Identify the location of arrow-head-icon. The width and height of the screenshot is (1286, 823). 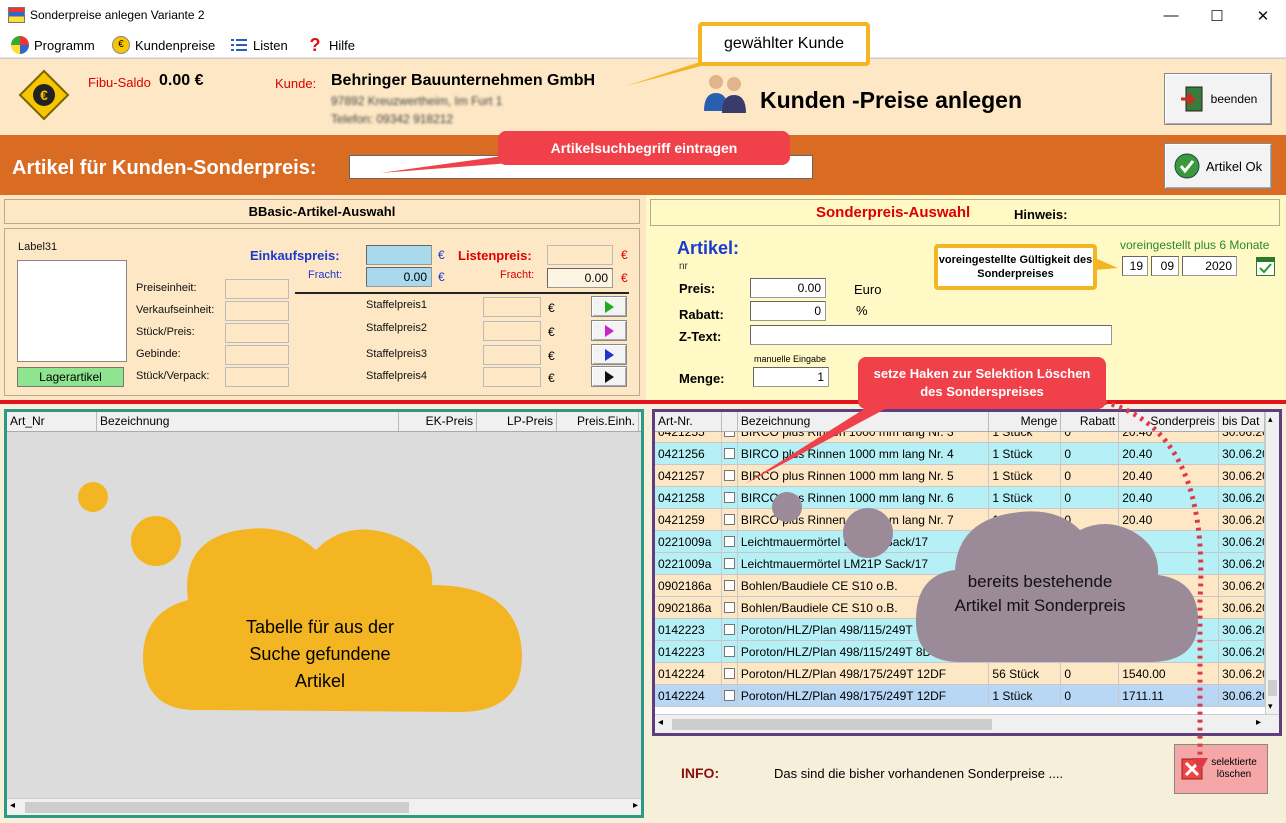
(1200, 765).